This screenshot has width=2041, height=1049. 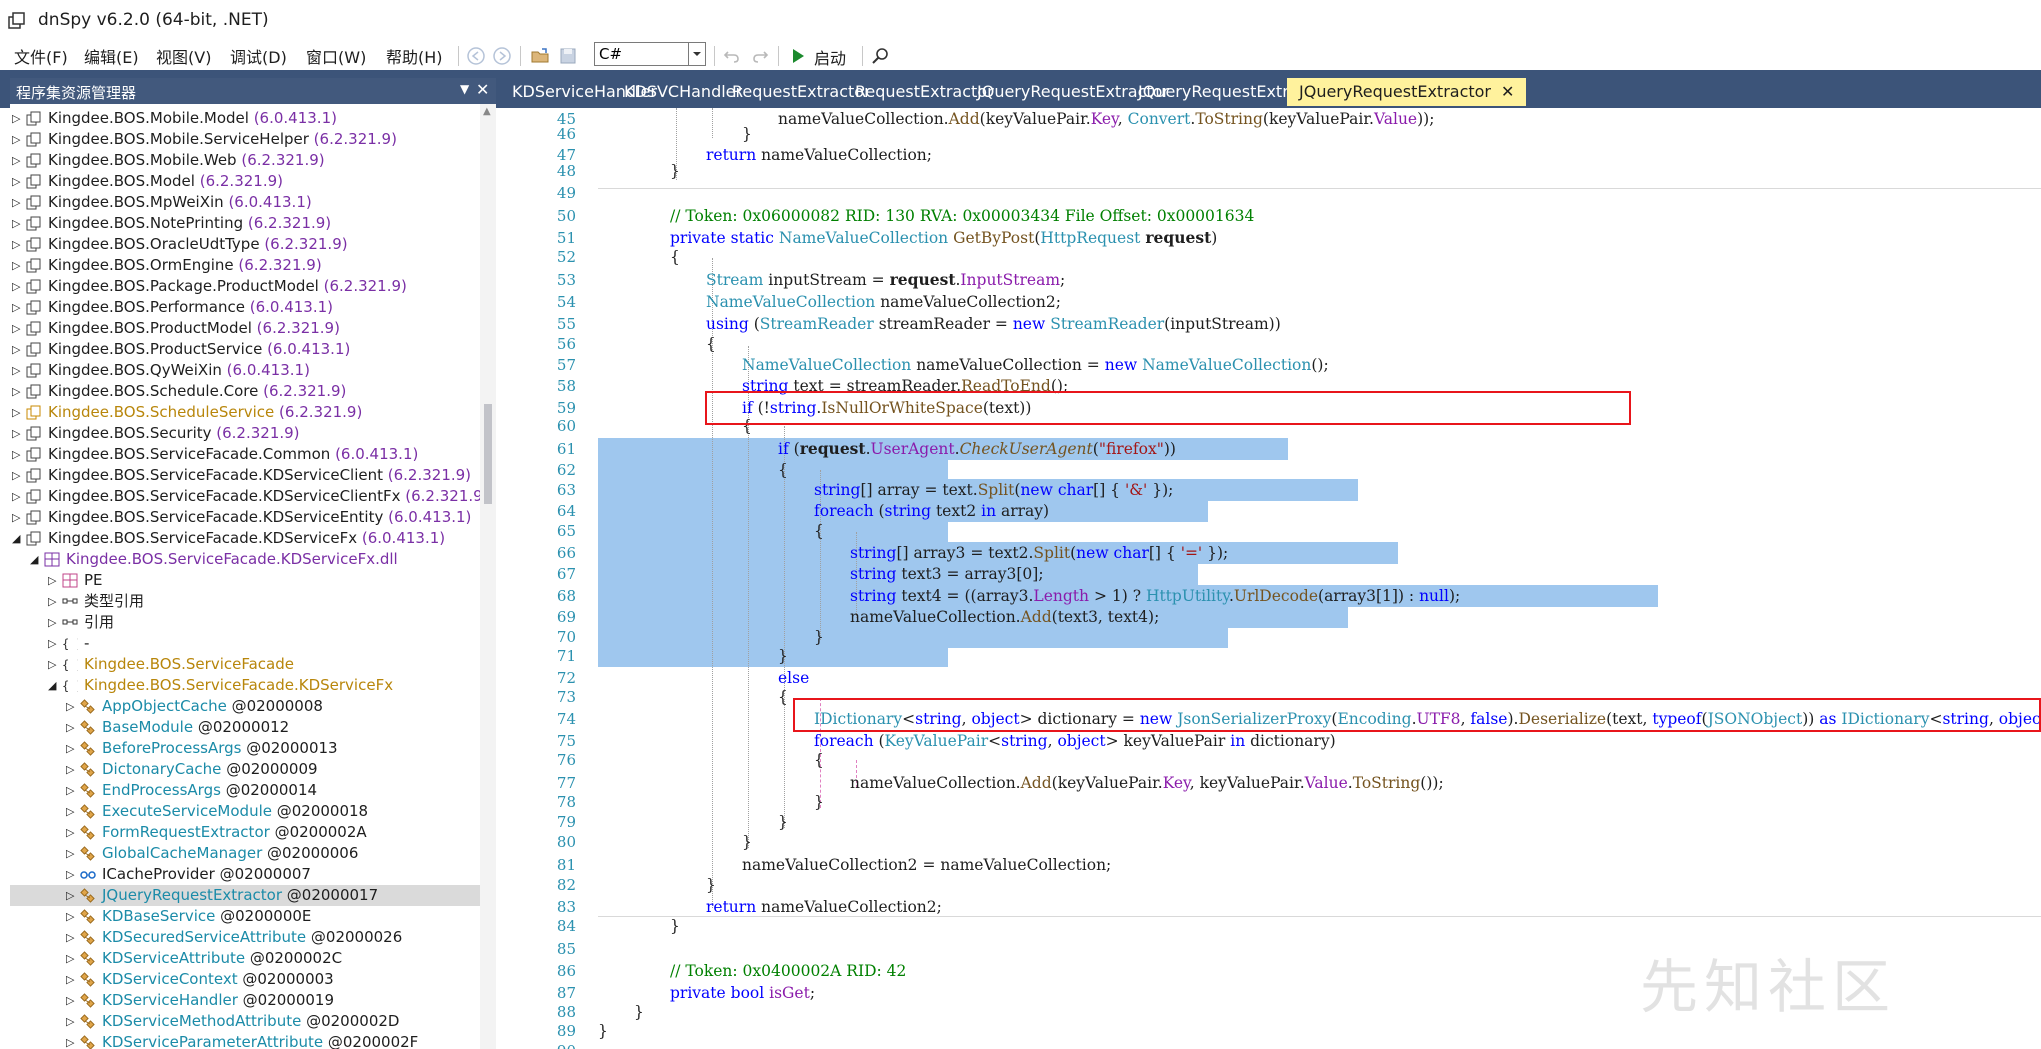 I want to click on tree-item: ▷ DictonaryCache @02000009, so click(x=245, y=769).